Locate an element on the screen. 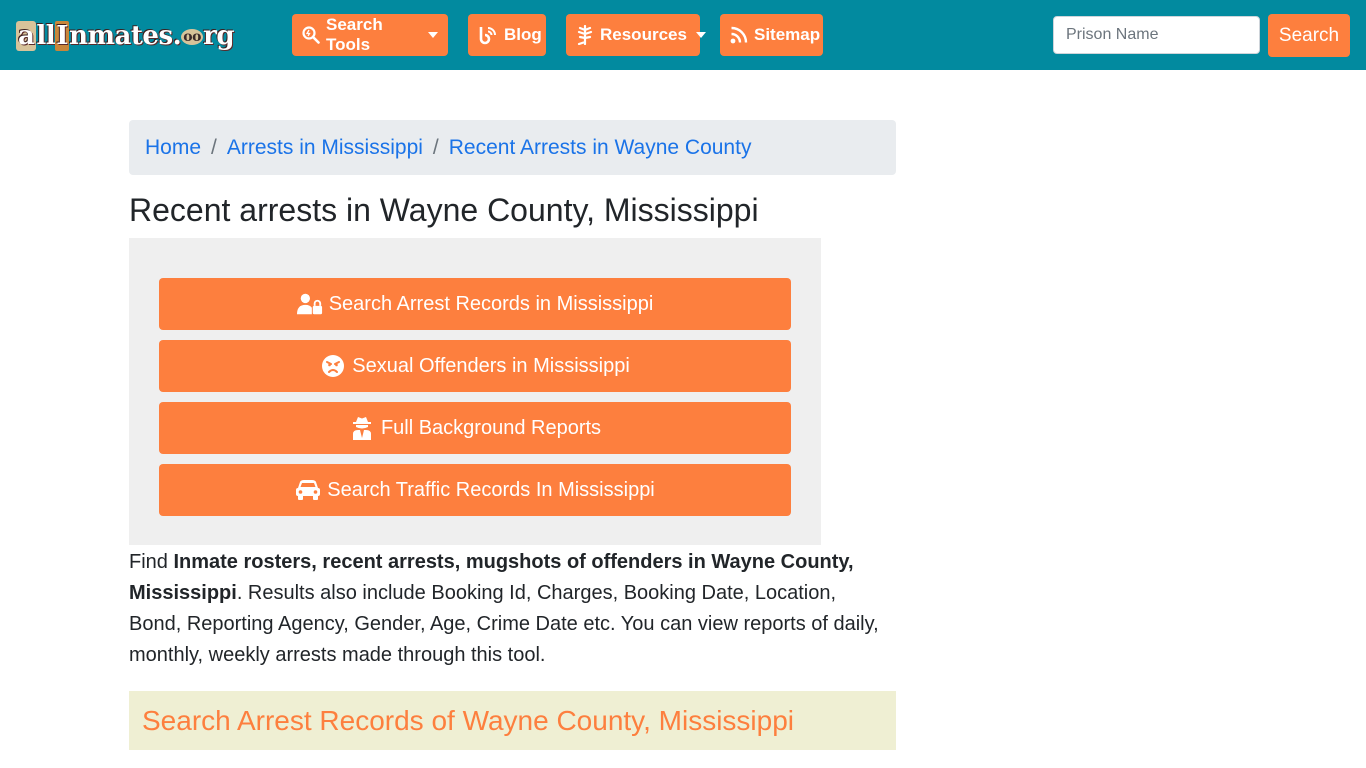 This screenshot has width=1366, height=768. angry-face-icon is located at coordinates (333, 366).